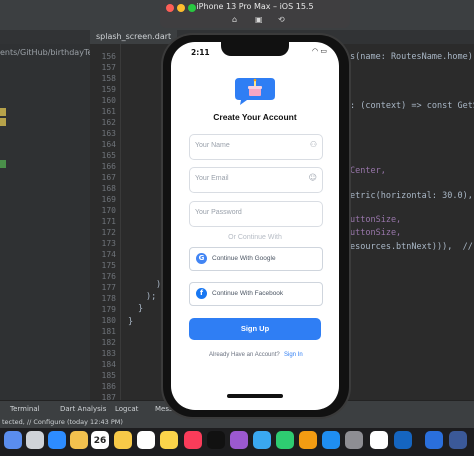 The height and width of the screenshot is (456, 474). Describe the element at coordinates (108, 100) in the screenshot. I see `line-number: 160` at that location.